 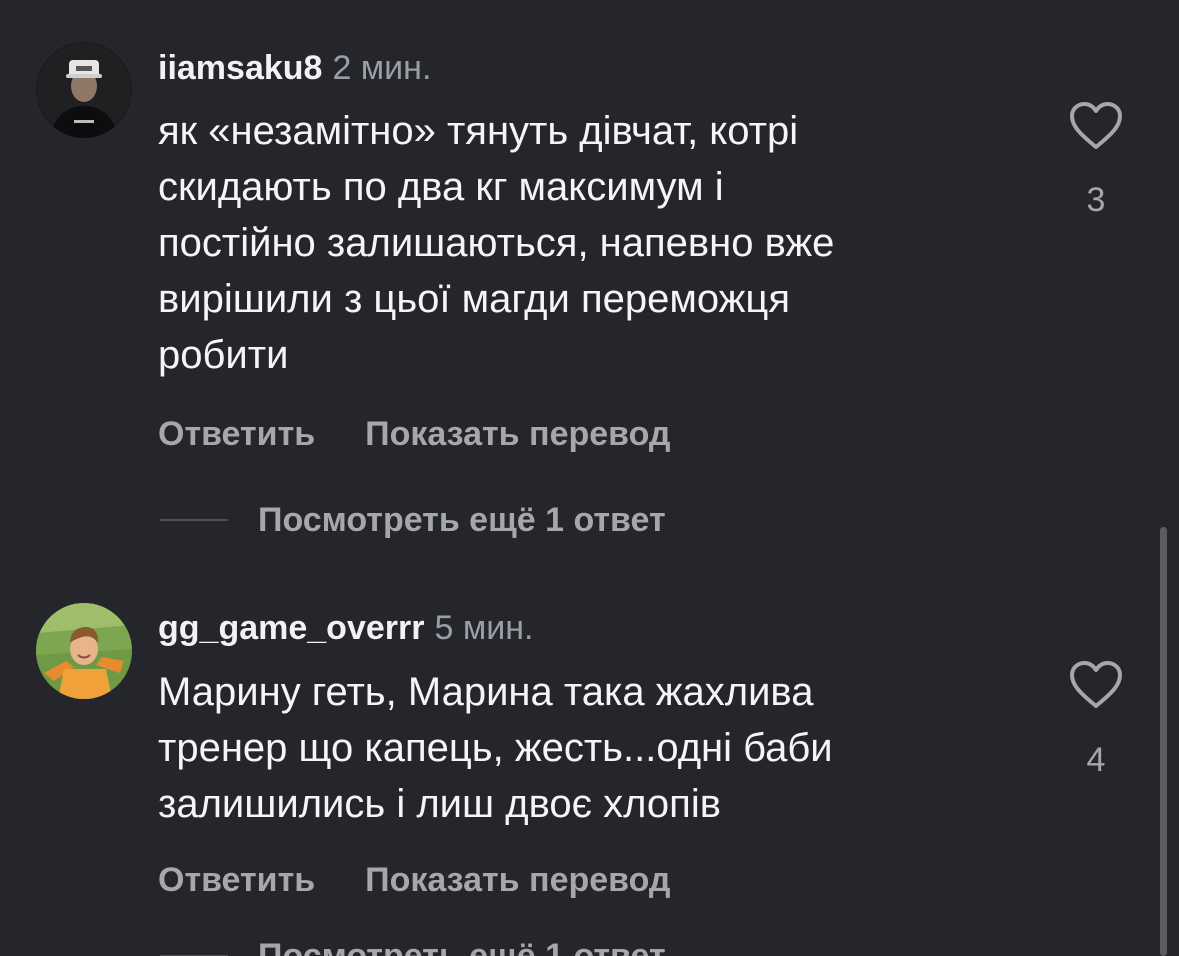 I want to click on comment-meta: iiamsaku8 2 мин., so click(x=294, y=71).